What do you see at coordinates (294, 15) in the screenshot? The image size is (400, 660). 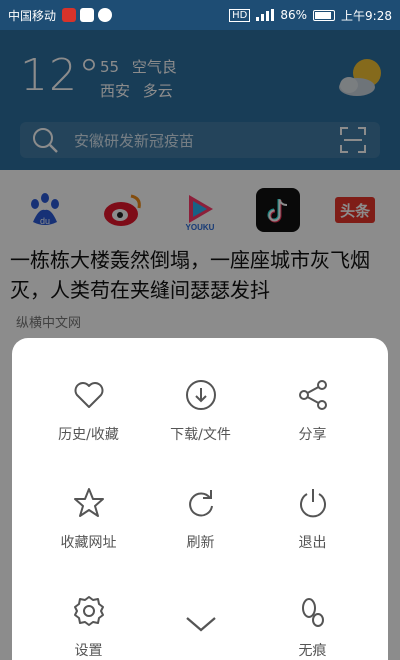 I see `battery-percent: 86%` at bounding box center [294, 15].